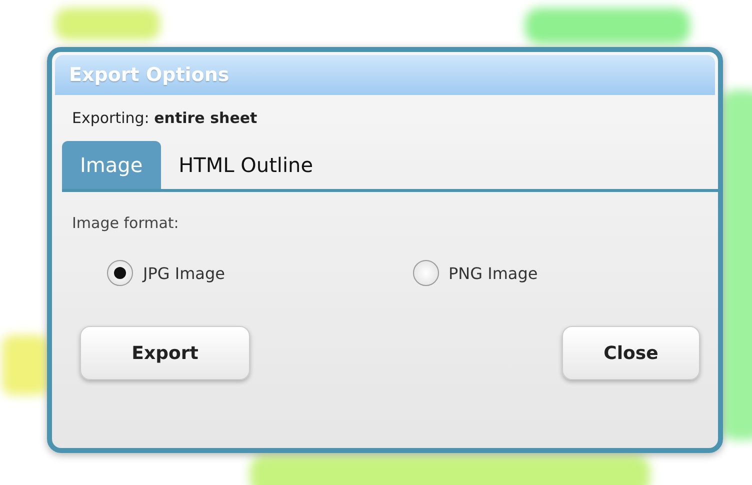 This screenshot has height=485, width=752. What do you see at coordinates (565, 273) in the screenshot?
I see `radio-option: PNG Image` at bounding box center [565, 273].